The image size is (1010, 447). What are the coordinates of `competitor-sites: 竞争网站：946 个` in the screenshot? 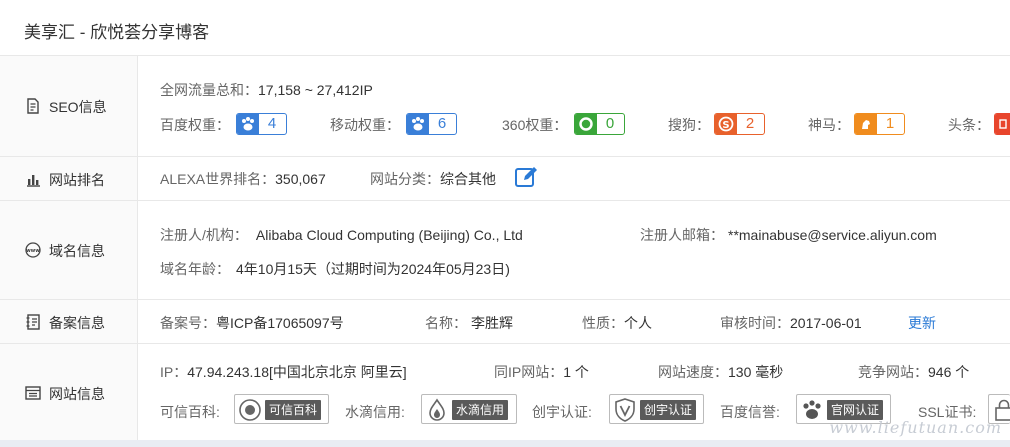 It's located at (913, 372).